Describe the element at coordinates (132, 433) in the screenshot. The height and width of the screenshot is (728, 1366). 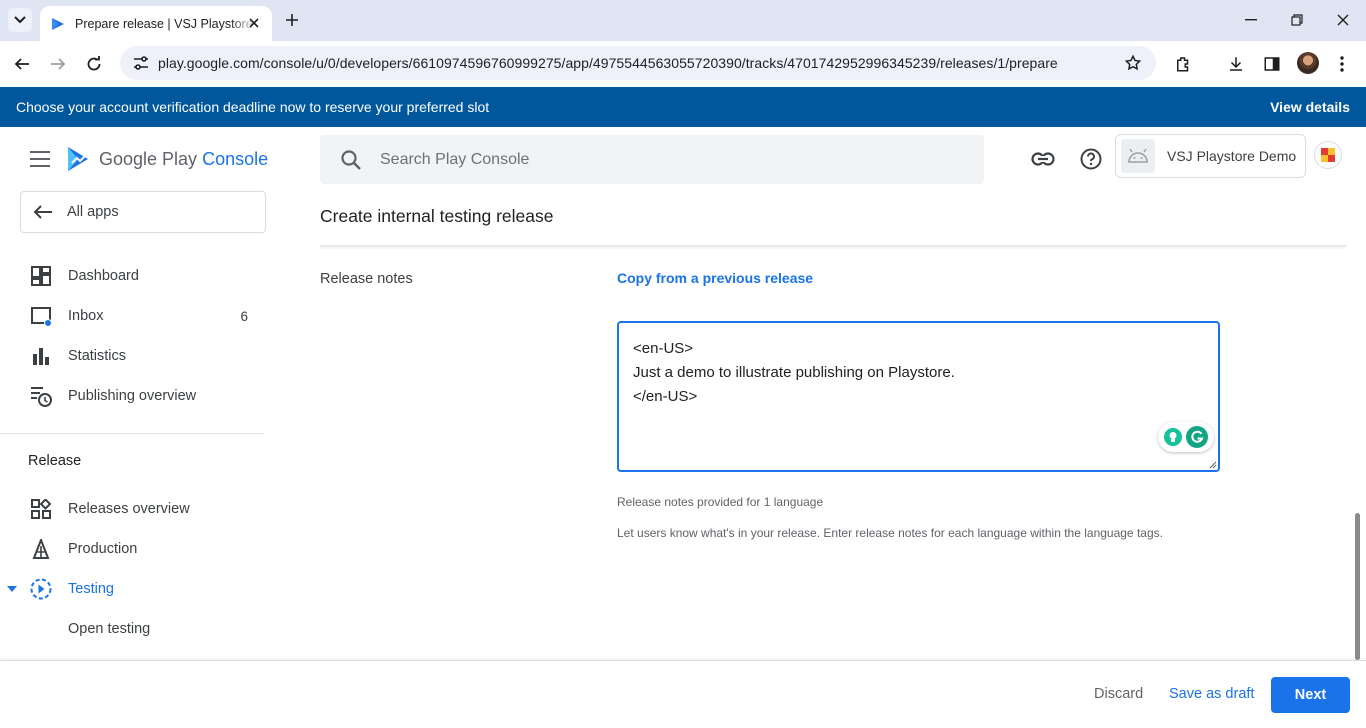
I see `sidebar-divider` at that location.